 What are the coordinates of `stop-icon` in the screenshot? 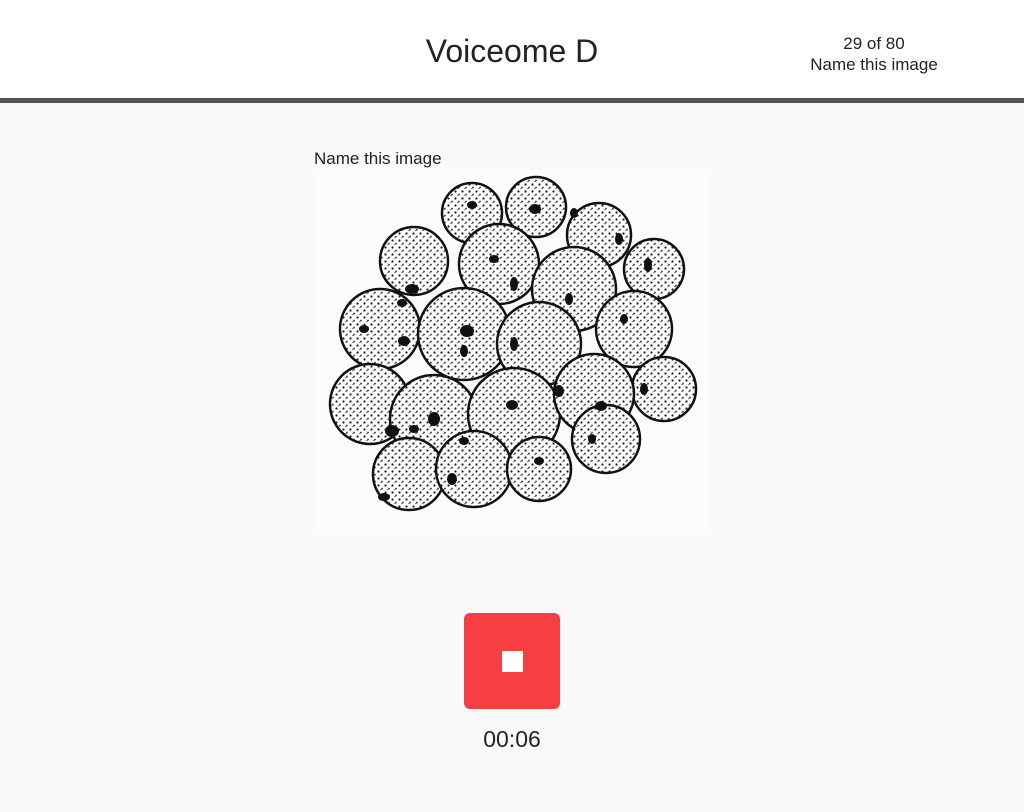 It's located at (512, 661).